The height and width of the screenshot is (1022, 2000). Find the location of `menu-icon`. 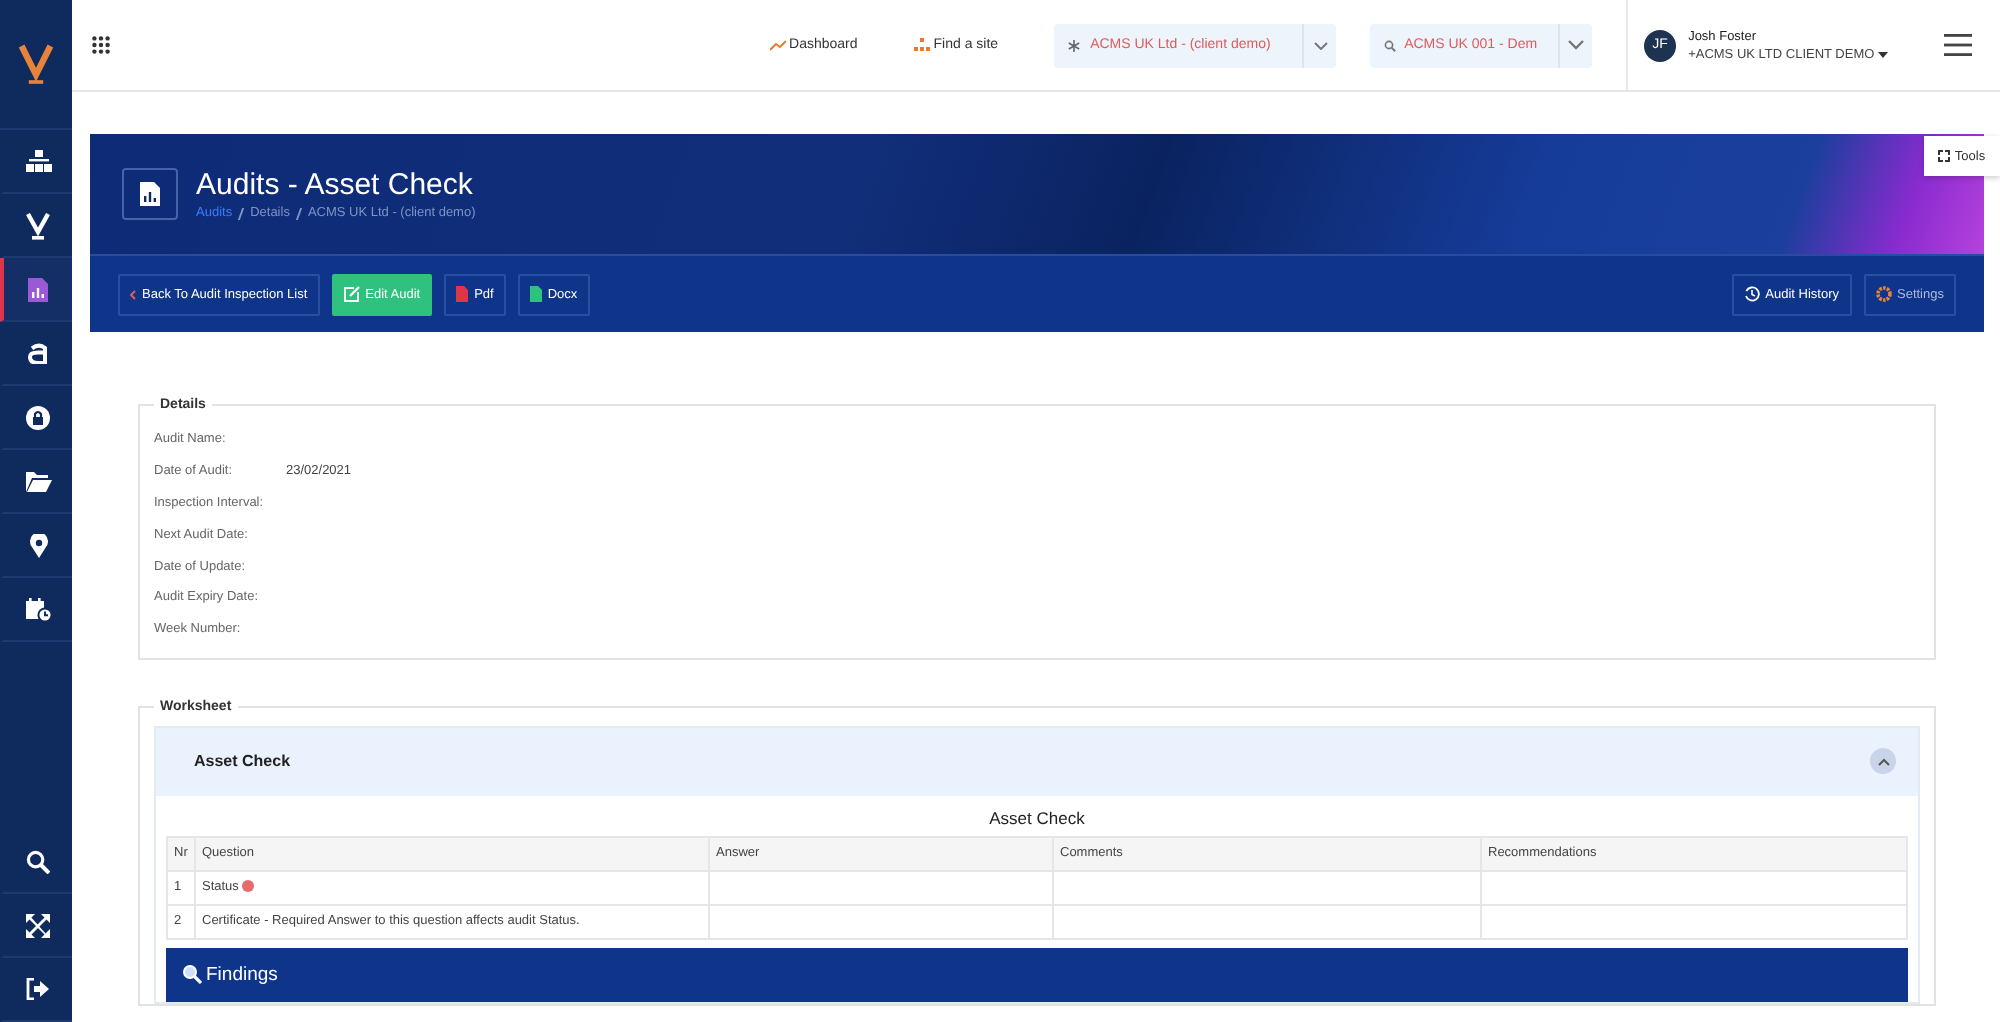

menu-icon is located at coordinates (1958, 45).